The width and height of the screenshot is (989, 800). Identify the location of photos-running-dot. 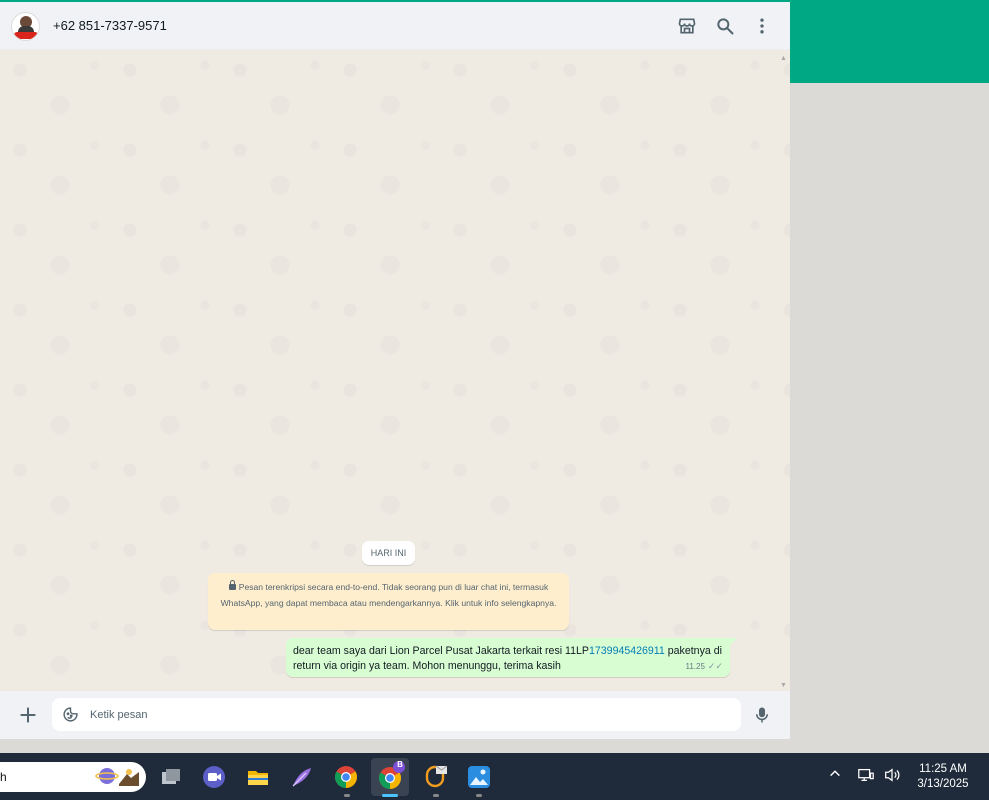
(479, 795).